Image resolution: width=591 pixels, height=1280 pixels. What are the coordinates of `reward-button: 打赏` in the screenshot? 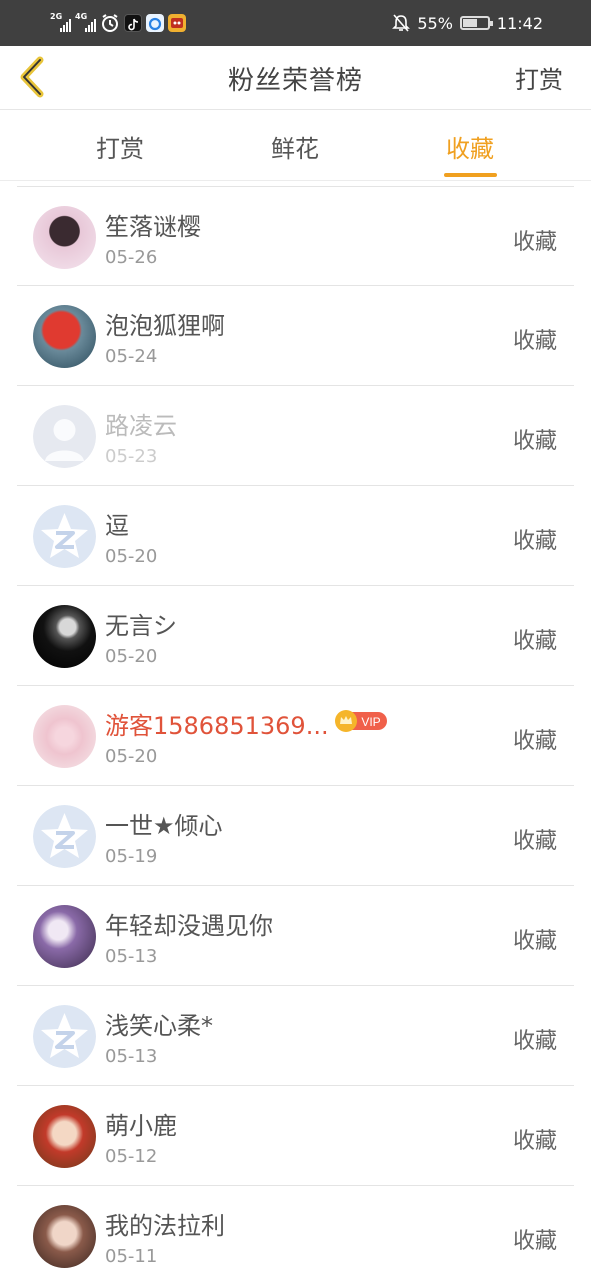 It's located at (539, 77).